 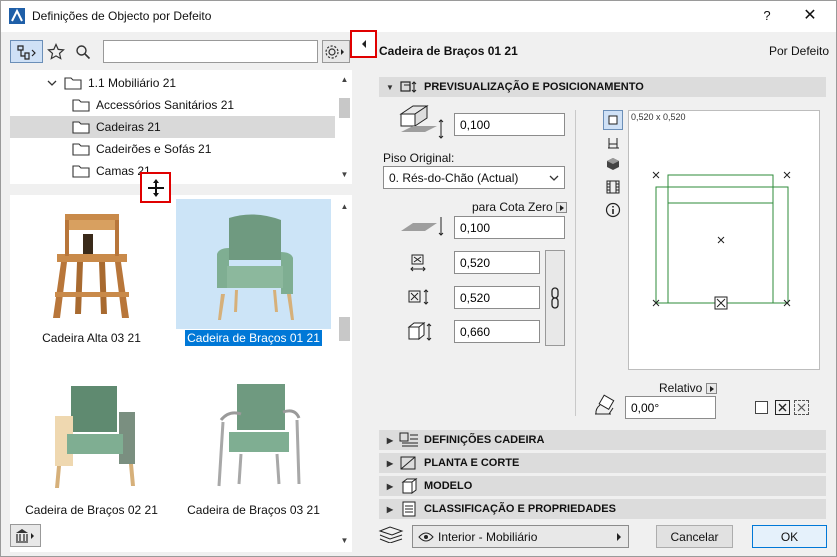 What do you see at coordinates (694, 536) in the screenshot?
I see `cancel-button: Cancelar` at bounding box center [694, 536].